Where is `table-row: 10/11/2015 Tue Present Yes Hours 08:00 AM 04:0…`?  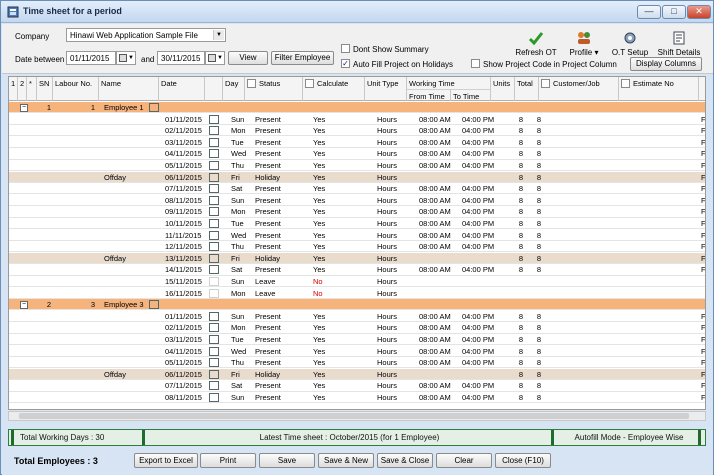 table-row: 10/11/2015 Tue Present Yes Hours 08:00 AM 04:0… is located at coordinates (357, 224).